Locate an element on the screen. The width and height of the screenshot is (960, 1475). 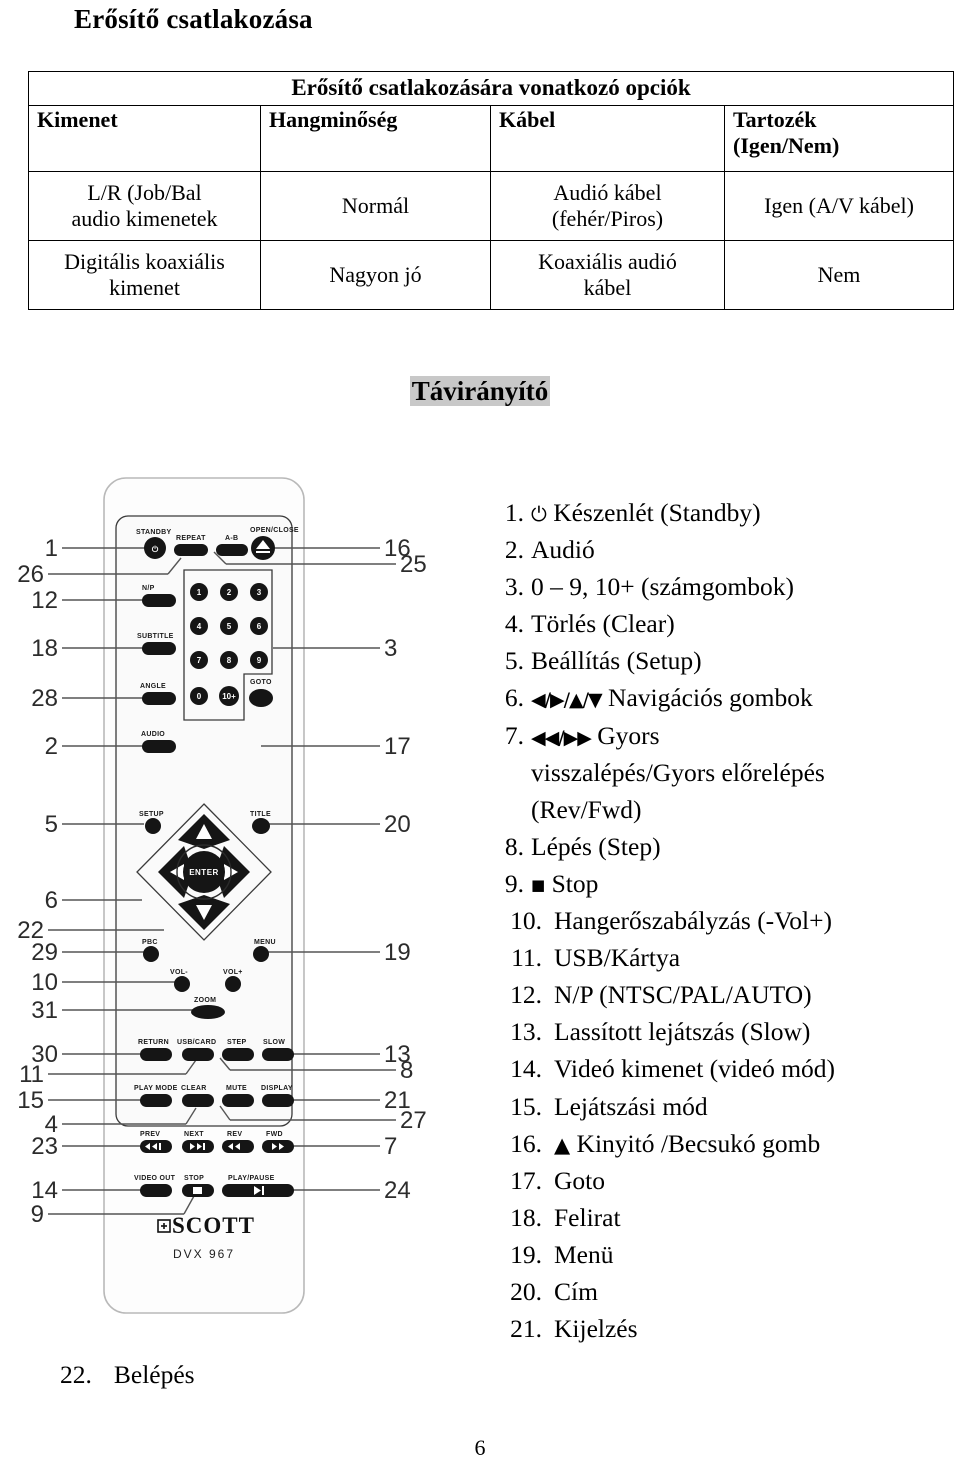
list-item: 18. Felirat is located at coordinates (717, 1217).